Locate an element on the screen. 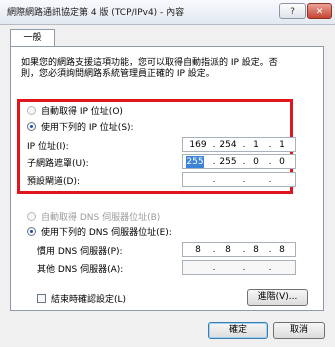 This screenshot has width=335, height=347. gateway-label: 預設閘道(D): is located at coordinates (53, 182).